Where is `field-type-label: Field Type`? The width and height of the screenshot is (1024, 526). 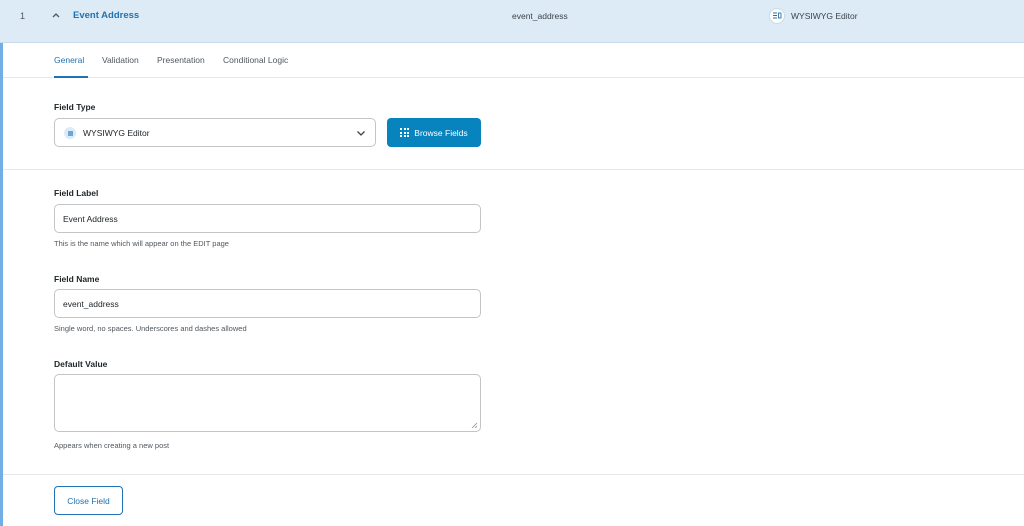
field-type-label: Field Type is located at coordinates (75, 107).